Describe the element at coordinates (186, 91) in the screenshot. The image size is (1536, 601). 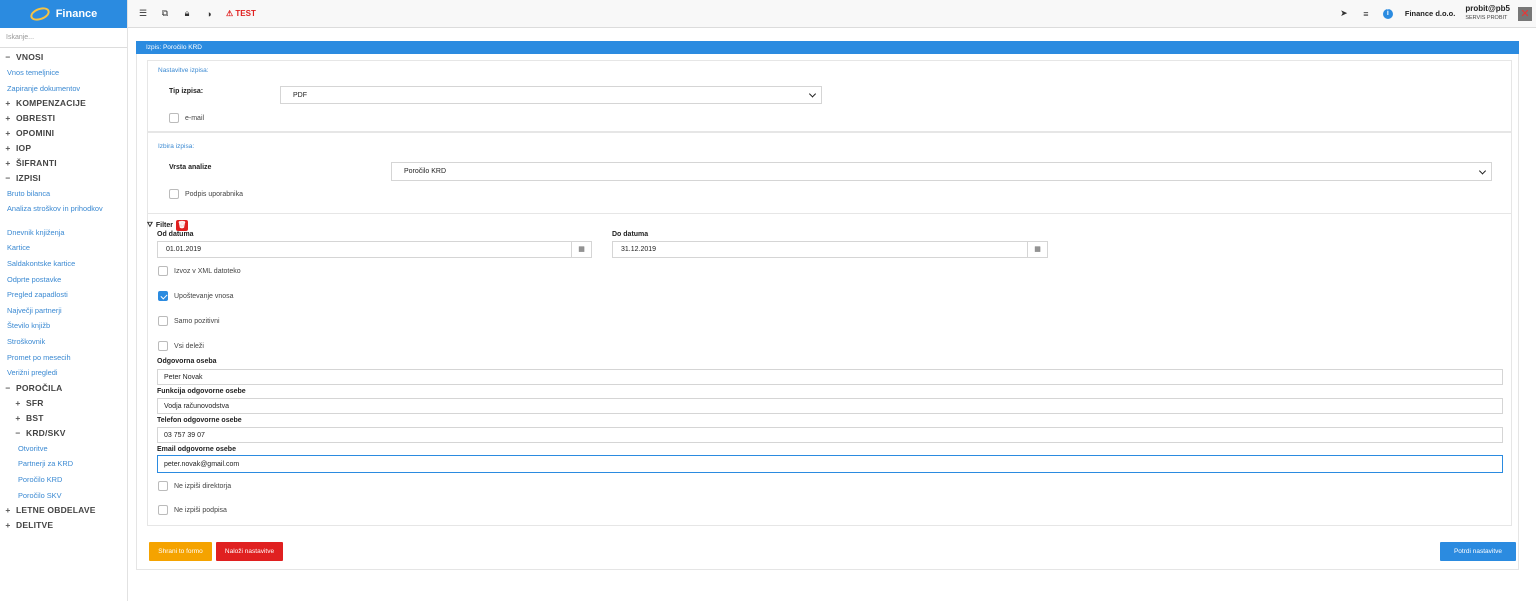
I see `tip-label: Tip izpisa:` at that location.